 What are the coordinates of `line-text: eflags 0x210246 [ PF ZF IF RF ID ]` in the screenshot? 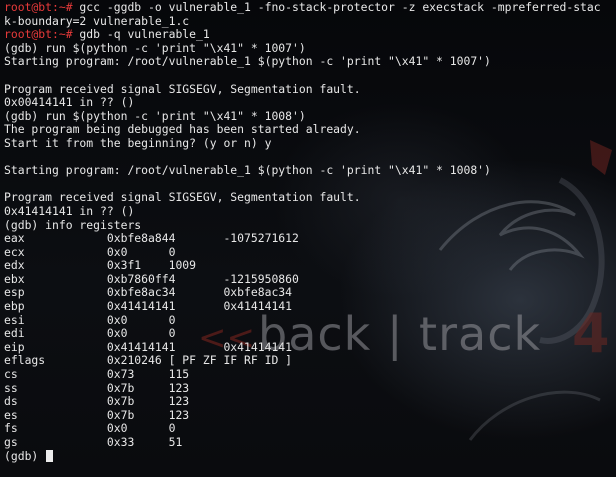 It's located at (148, 360).